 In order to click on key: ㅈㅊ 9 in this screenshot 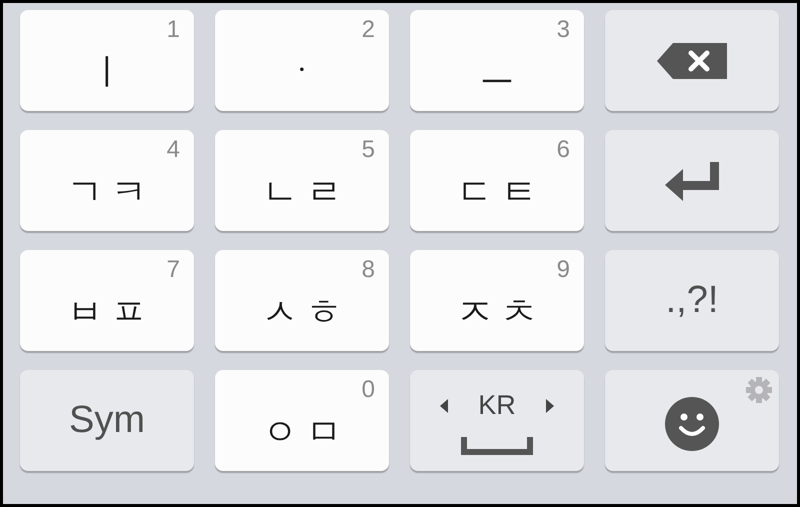, I will do `click(497, 300)`.